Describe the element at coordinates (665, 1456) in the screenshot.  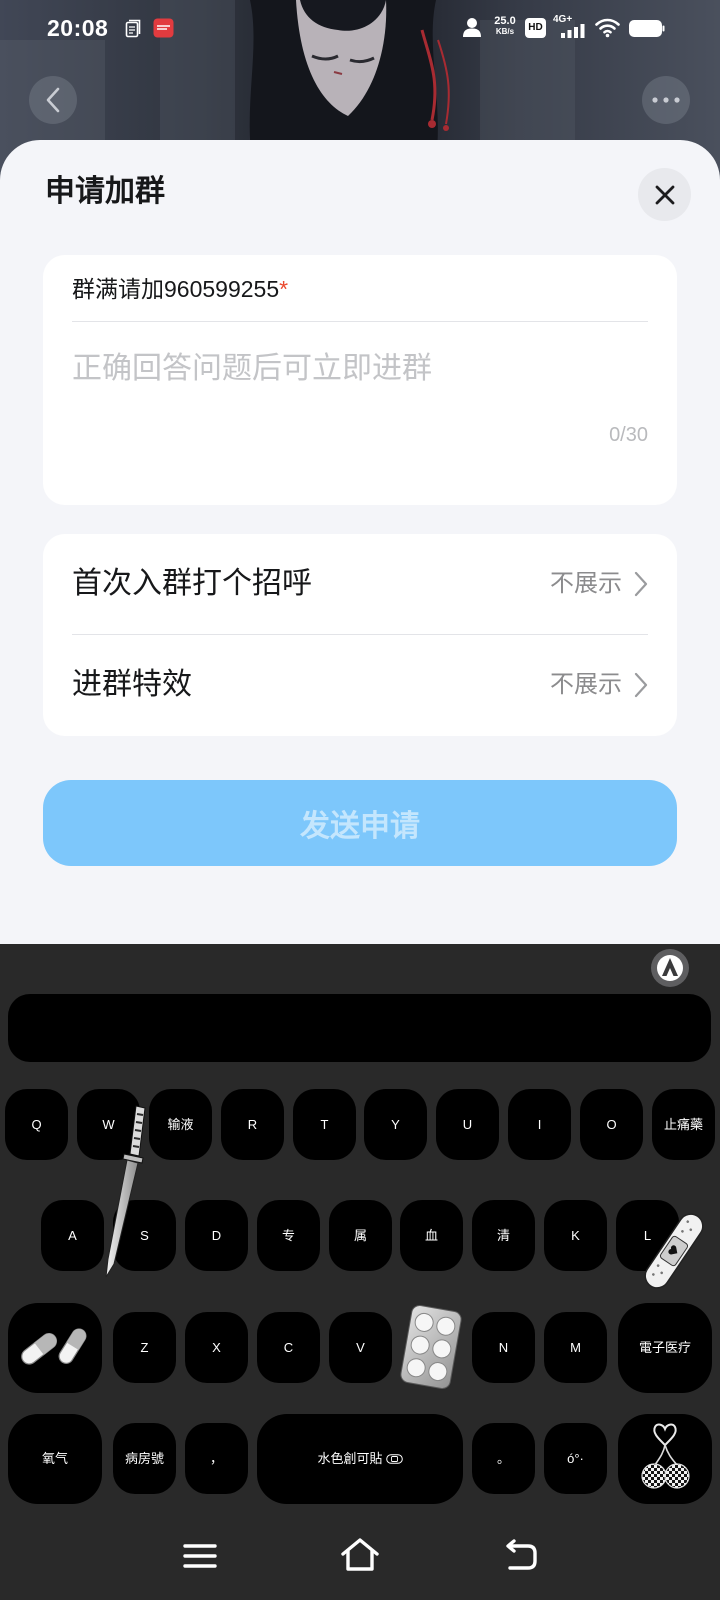
I see `cherry-heart-icon` at that location.